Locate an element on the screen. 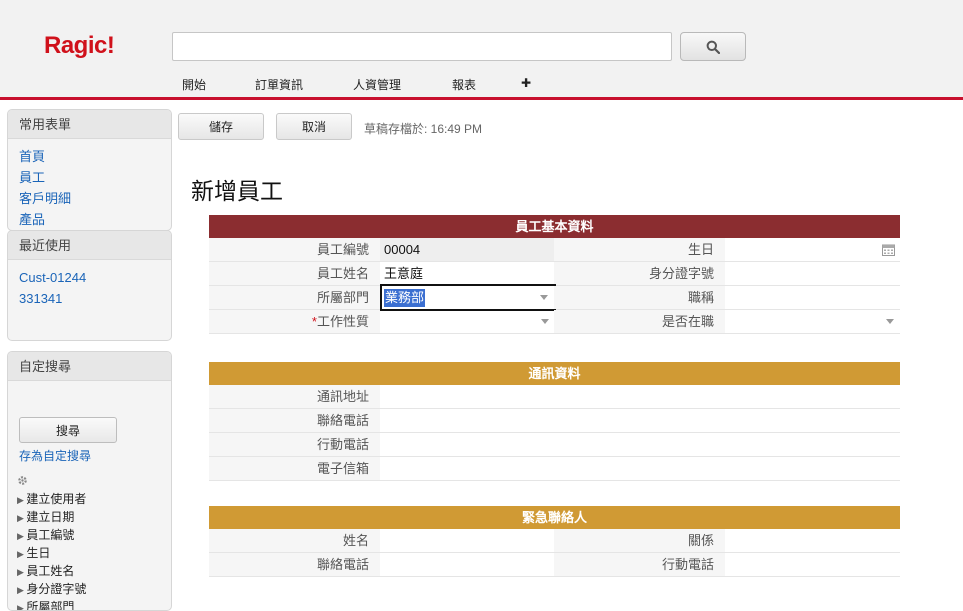 The image size is (963, 611). employed-select is located at coordinates (812, 321).